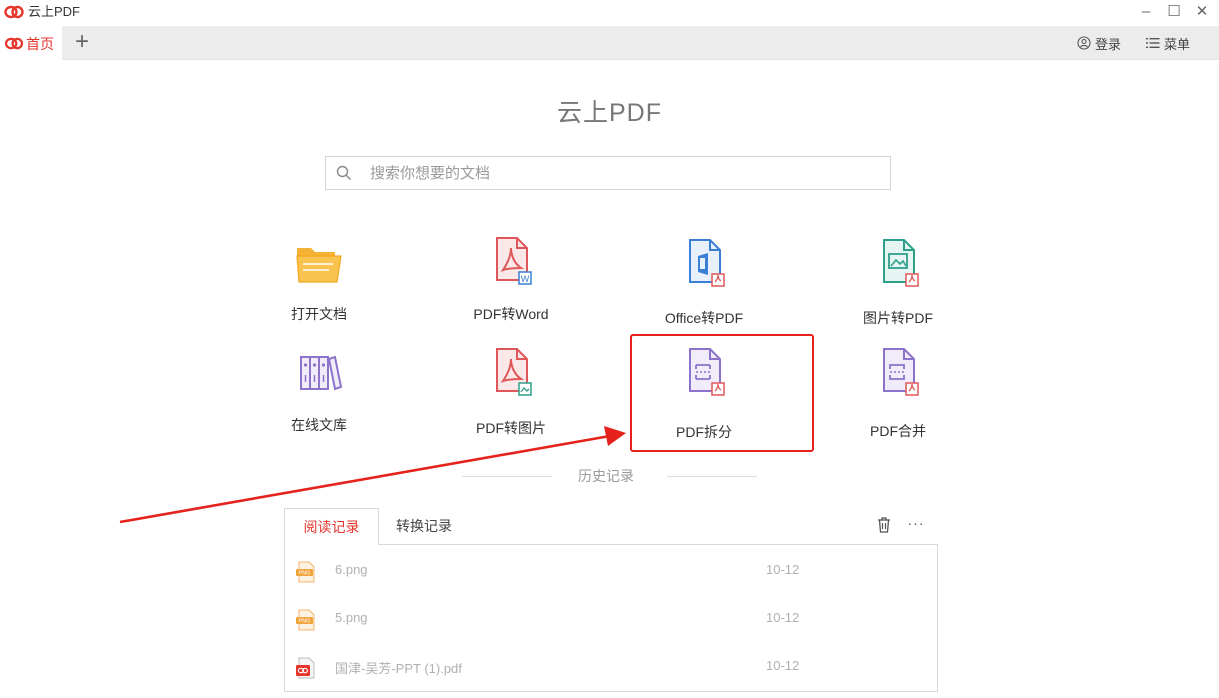 This screenshot has width=1219, height=698. I want to click on list-item: PNG 5.png 10-12, so click(611, 619).